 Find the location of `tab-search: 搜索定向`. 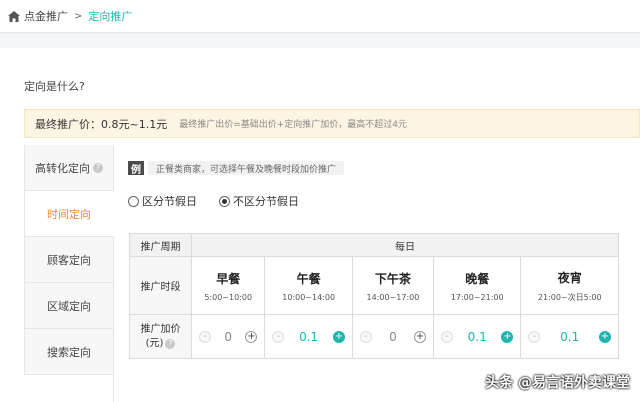

tab-search: 搜索定向 is located at coordinates (68, 352).